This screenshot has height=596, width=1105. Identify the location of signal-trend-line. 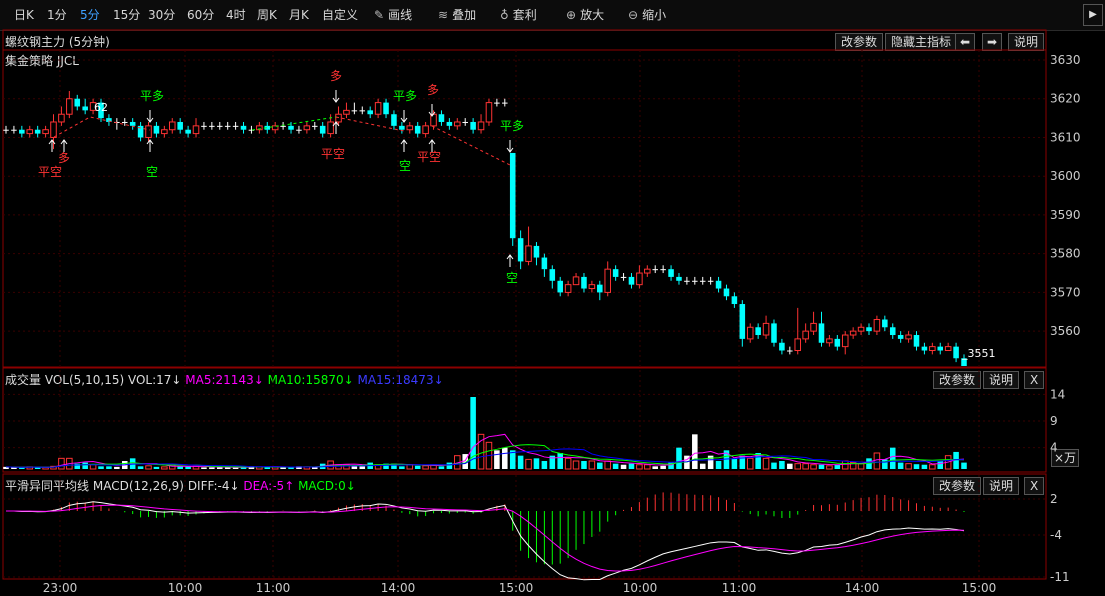
(471, 145).